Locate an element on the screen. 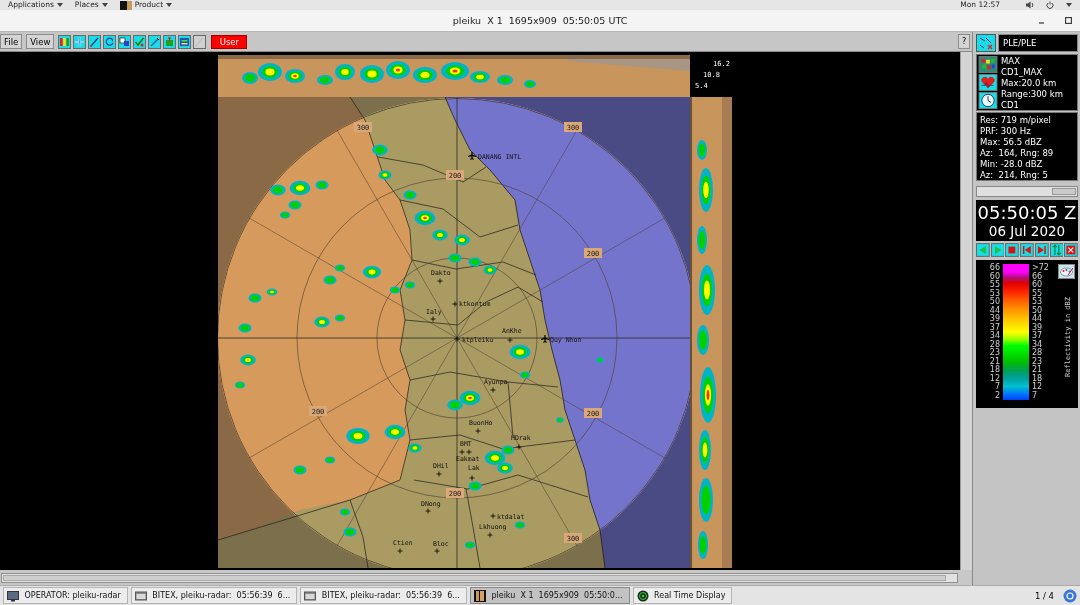  skip-back-icon is located at coordinates (1027, 250).